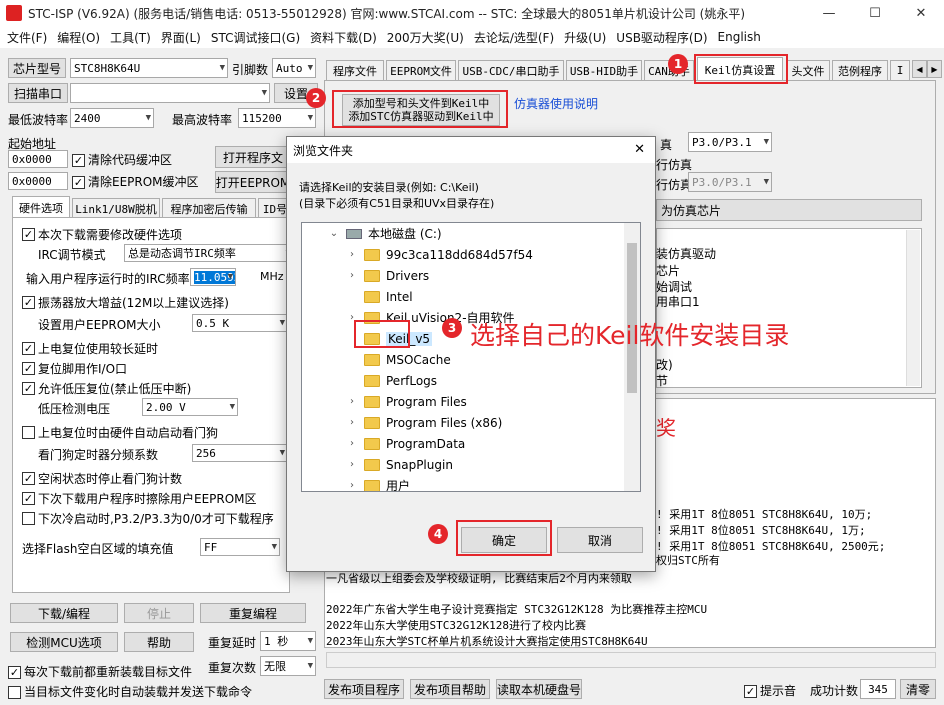 The width and height of the screenshot is (944, 705). I want to click on hw-option-select: 11.0592 ▼, so click(213, 277).